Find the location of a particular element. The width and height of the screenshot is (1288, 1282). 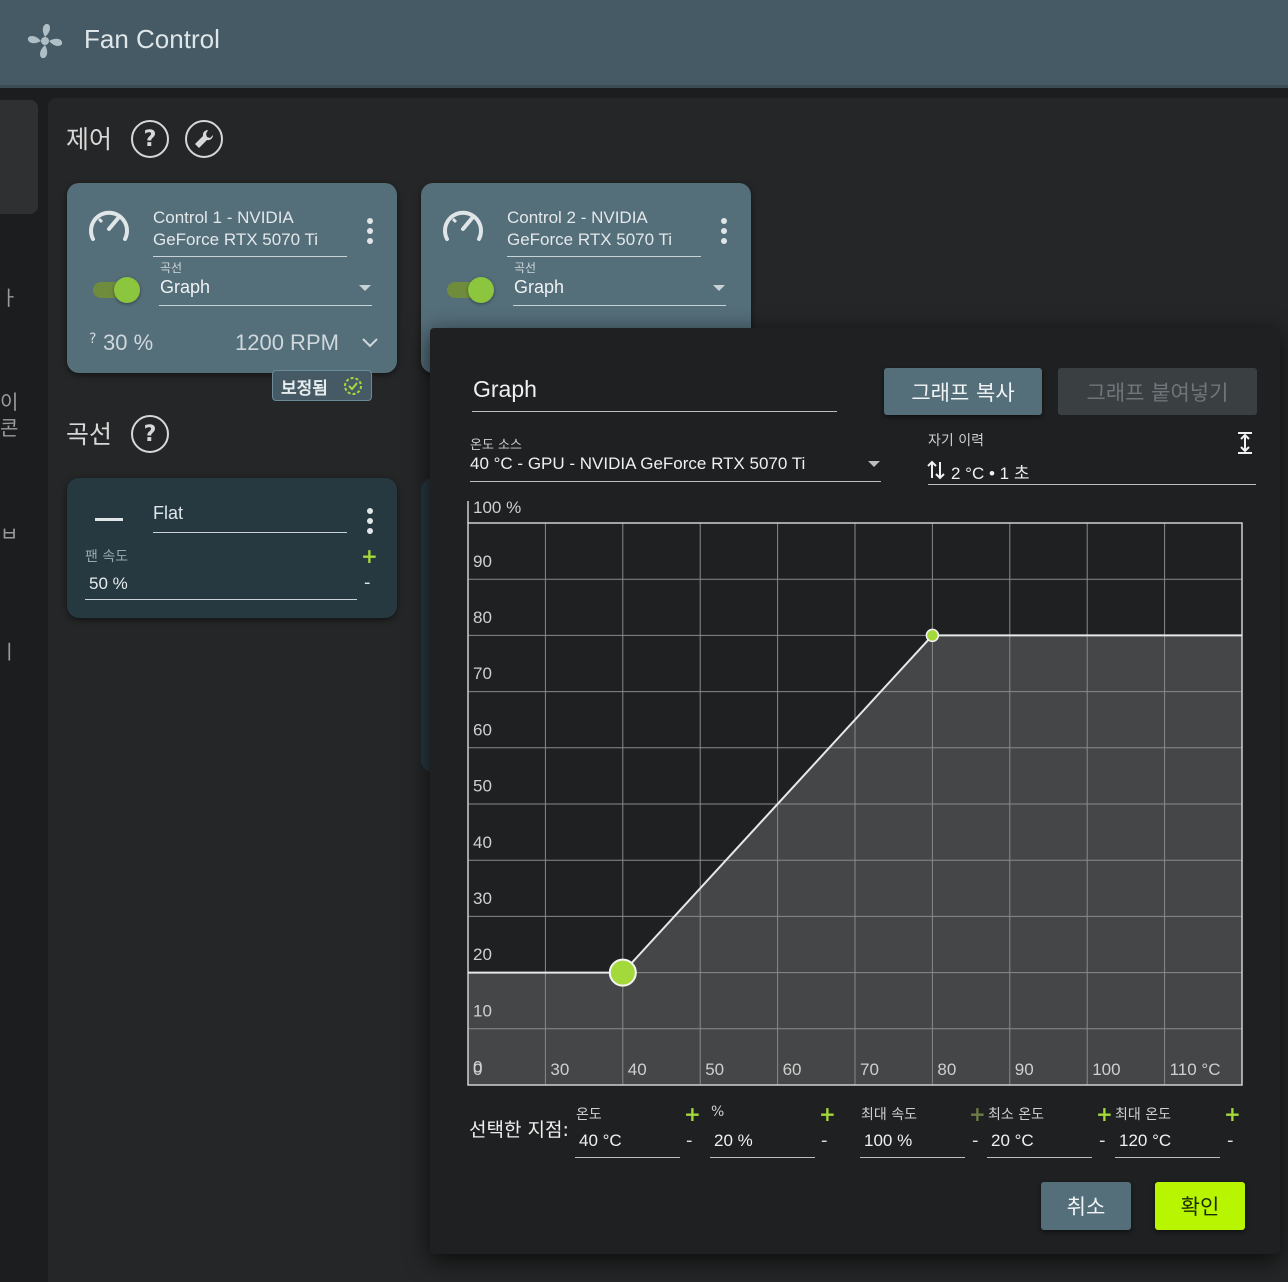

unknown-indicator: ? is located at coordinates (93, 339).